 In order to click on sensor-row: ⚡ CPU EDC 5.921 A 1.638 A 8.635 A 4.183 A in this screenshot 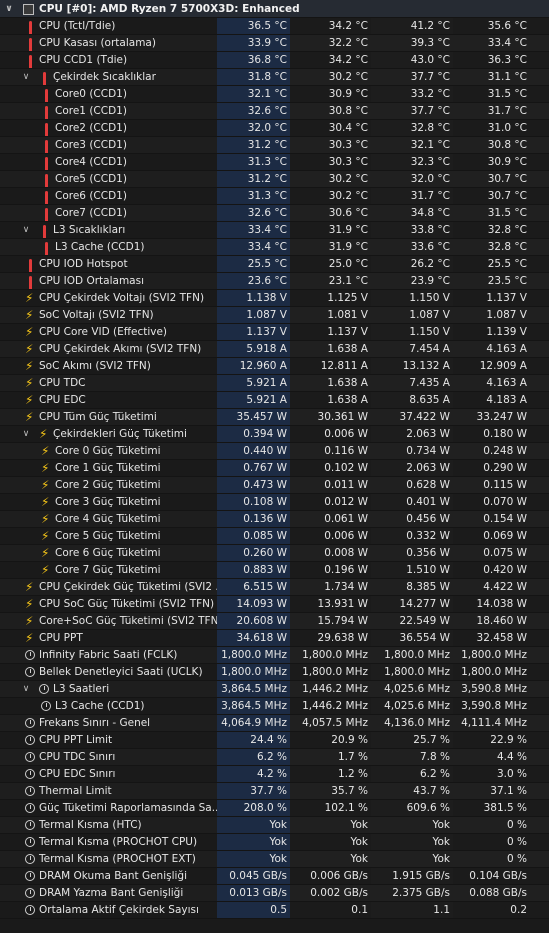, I will do `click(274, 400)`.